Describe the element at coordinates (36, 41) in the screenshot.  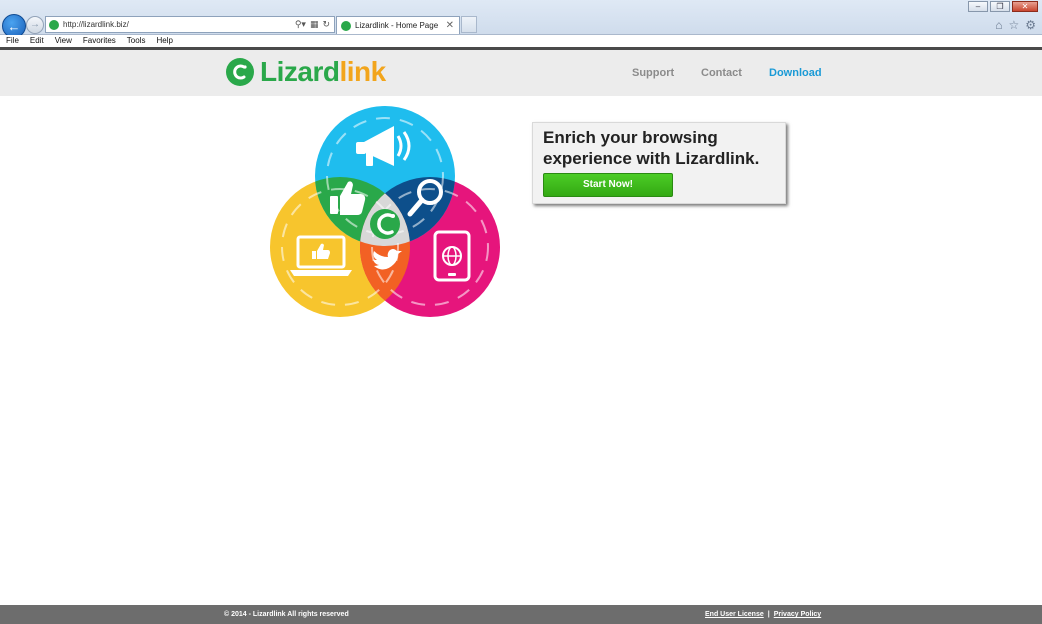
I see `menu-edit: Edit` at that location.